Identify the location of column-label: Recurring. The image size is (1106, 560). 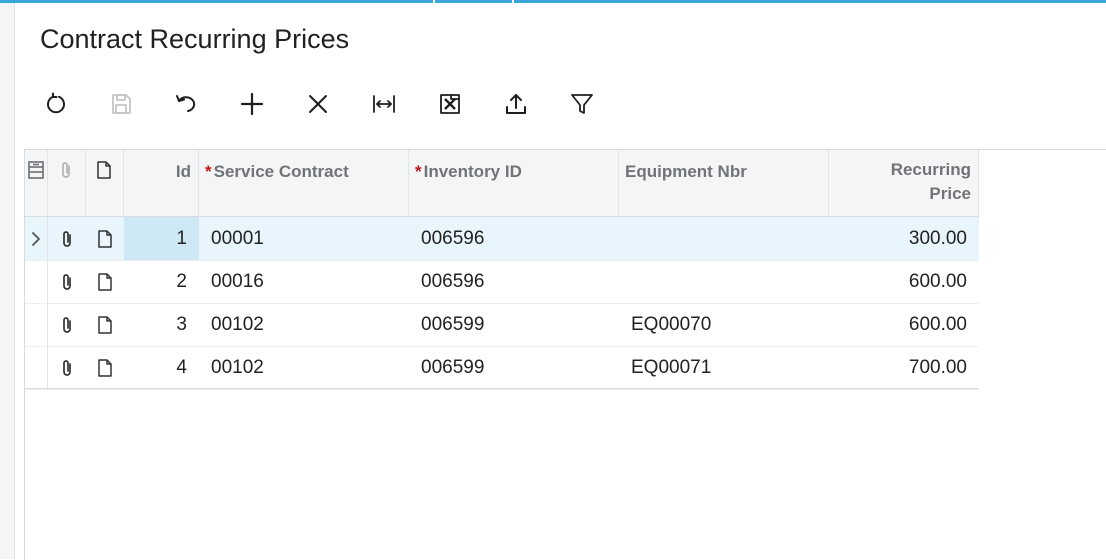
(930, 169).